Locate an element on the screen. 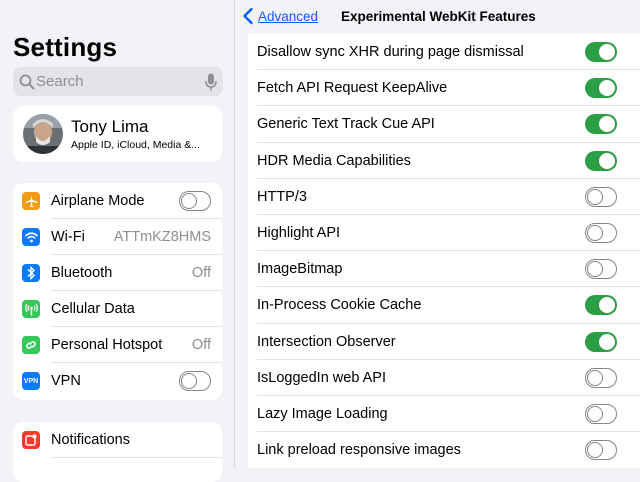  search-placeholder: Search is located at coordinates (60, 81).